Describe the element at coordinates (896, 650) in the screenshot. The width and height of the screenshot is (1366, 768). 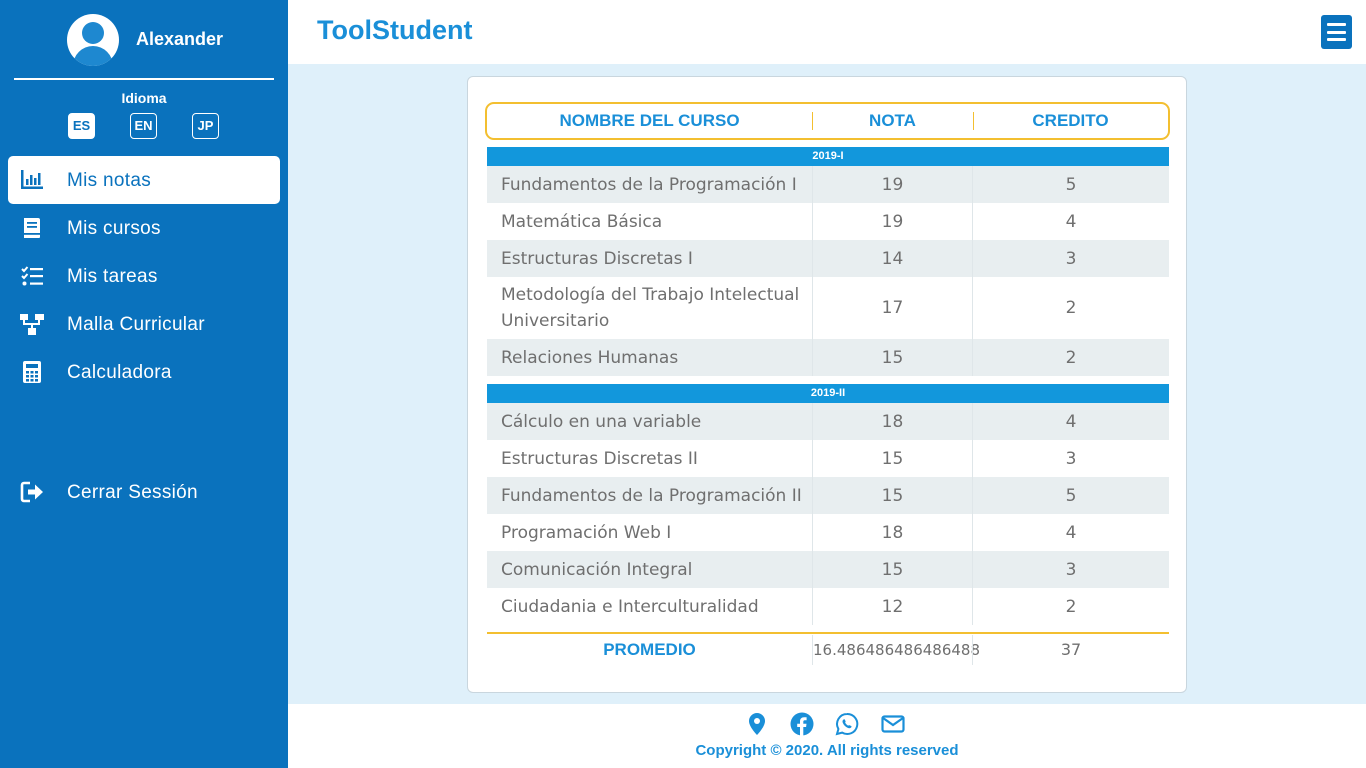
I see `average-grade: 16.486486486486488` at that location.